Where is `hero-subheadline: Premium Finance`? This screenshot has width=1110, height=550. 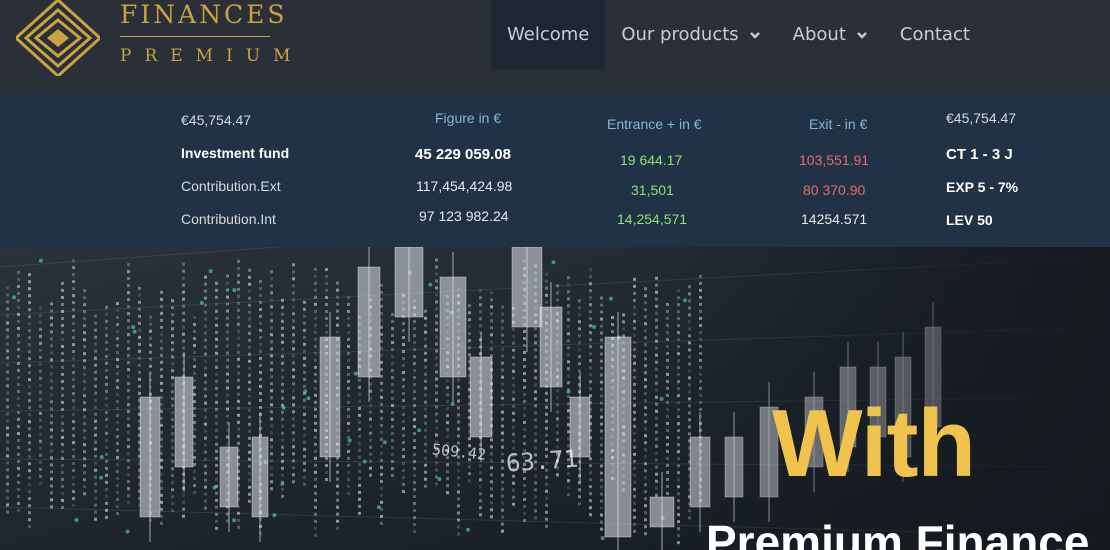 hero-subheadline: Premium Finance is located at coordinates (898, 533).